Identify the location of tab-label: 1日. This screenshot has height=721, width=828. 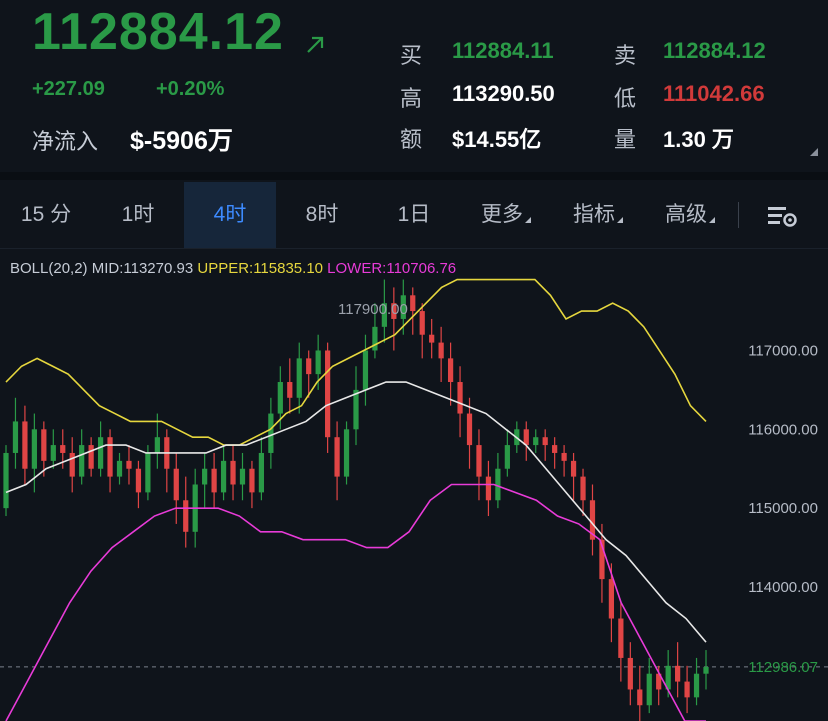
(414, 214).